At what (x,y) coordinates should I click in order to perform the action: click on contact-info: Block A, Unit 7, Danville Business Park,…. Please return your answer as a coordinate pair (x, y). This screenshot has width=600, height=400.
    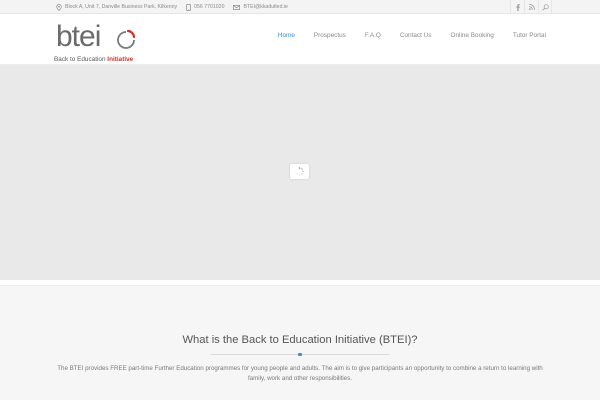
    Looking at the image, I should click on (176, 7).